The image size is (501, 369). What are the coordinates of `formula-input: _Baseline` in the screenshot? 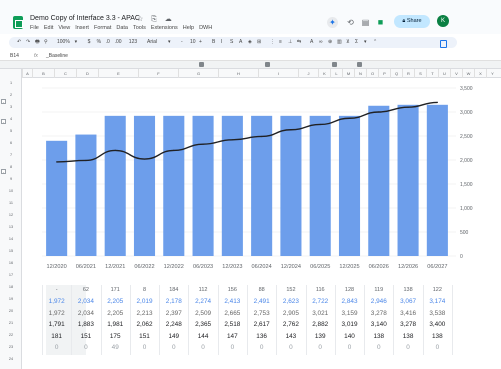 It's located at (57, 56).